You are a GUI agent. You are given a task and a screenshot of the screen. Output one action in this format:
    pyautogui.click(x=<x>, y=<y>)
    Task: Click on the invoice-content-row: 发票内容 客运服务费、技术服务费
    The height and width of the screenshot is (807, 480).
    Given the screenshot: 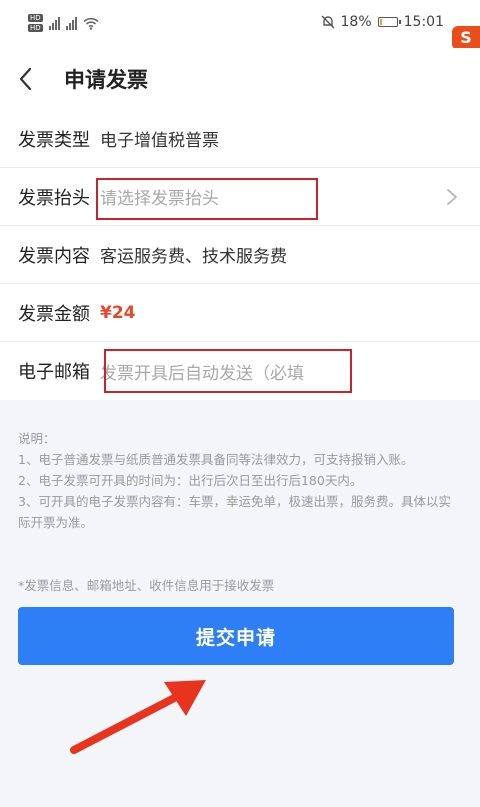 What is the action you would take?
    pyautogui.click(x=240, y=255)
    